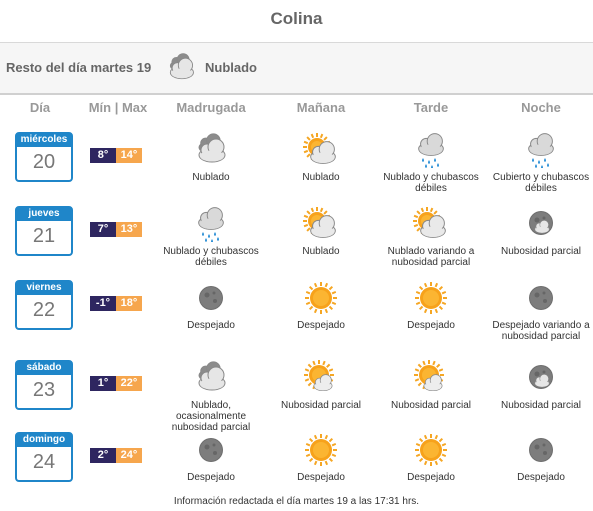 This screenshot has height=511, width=593. I want to click on period-forecast: Nublado, ocasionalmente nubosidad parcial, so click(211, 396).